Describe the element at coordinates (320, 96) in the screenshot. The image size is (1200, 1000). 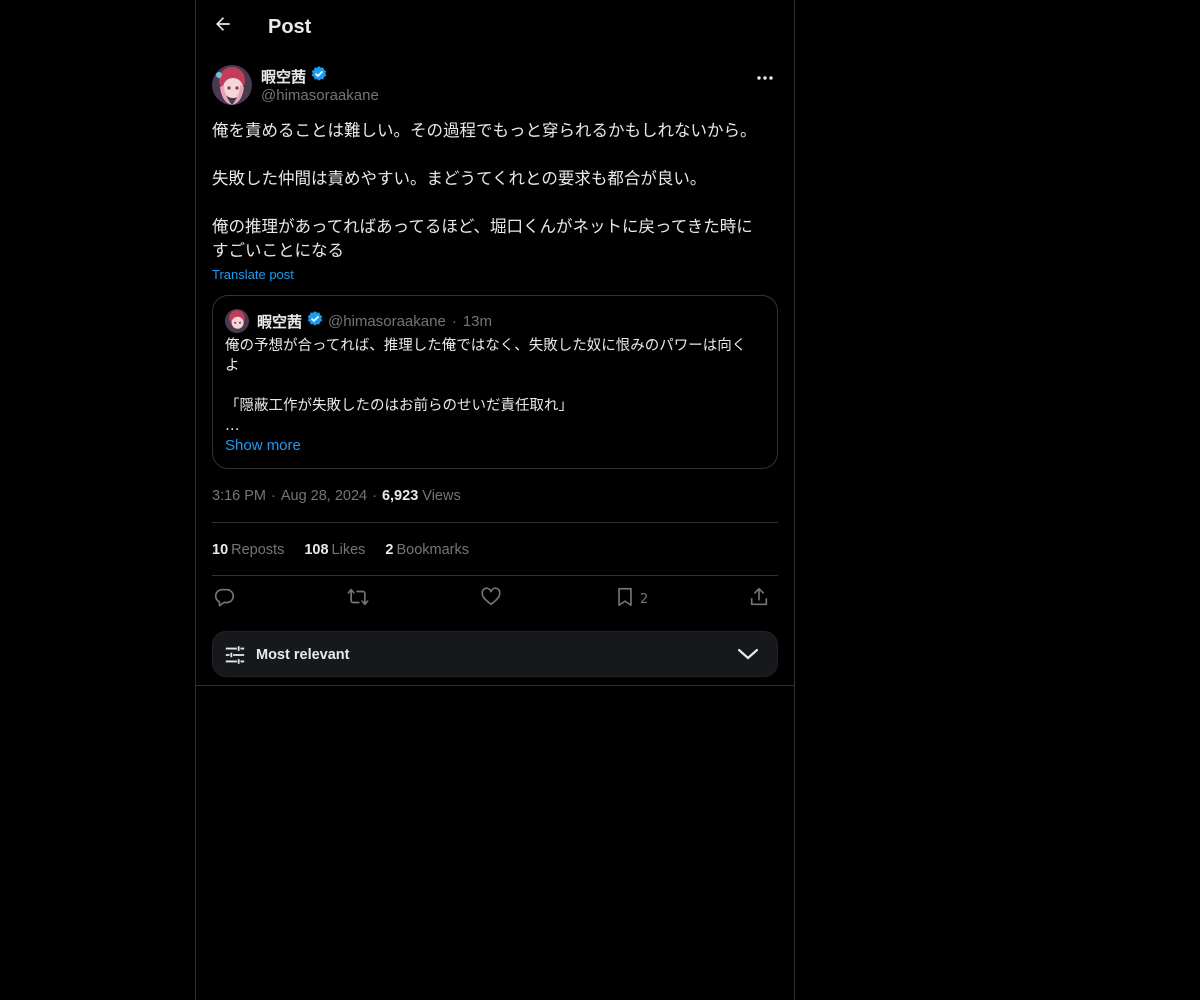
I see `author-handle: @himasoraakane` at that location.